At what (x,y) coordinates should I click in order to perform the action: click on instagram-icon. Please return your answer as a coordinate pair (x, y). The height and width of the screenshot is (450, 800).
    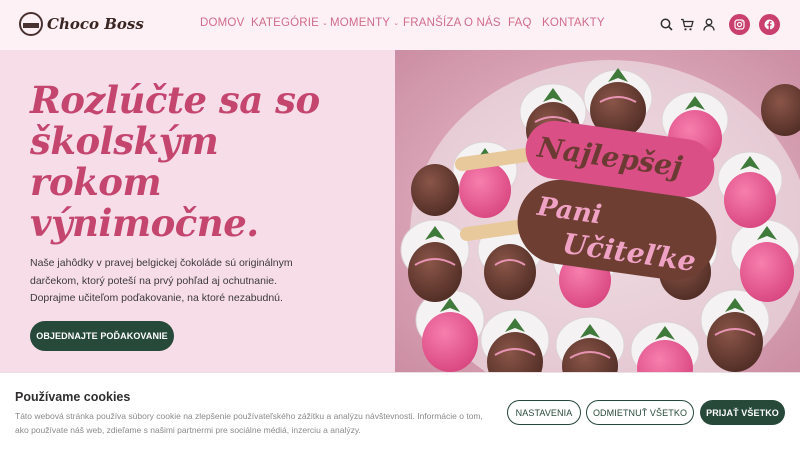
    Looking at the image, I should click on (739, 24).